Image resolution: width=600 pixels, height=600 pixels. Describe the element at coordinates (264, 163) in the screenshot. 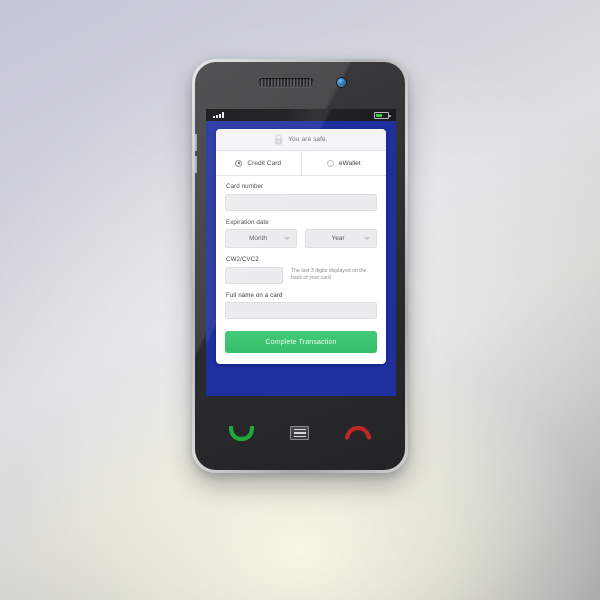

I see `tab-credit-card-label: Credit Card` at that location.